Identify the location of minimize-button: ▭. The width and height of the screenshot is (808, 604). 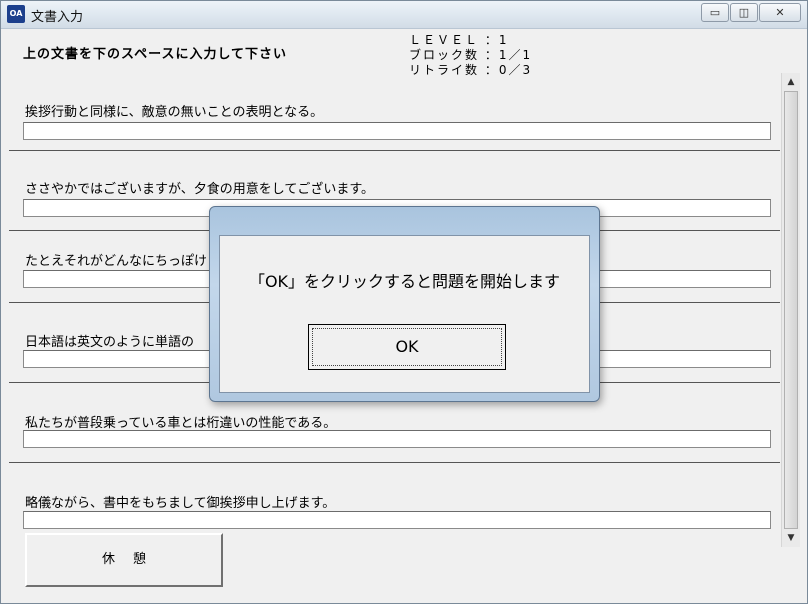
(715, 12).